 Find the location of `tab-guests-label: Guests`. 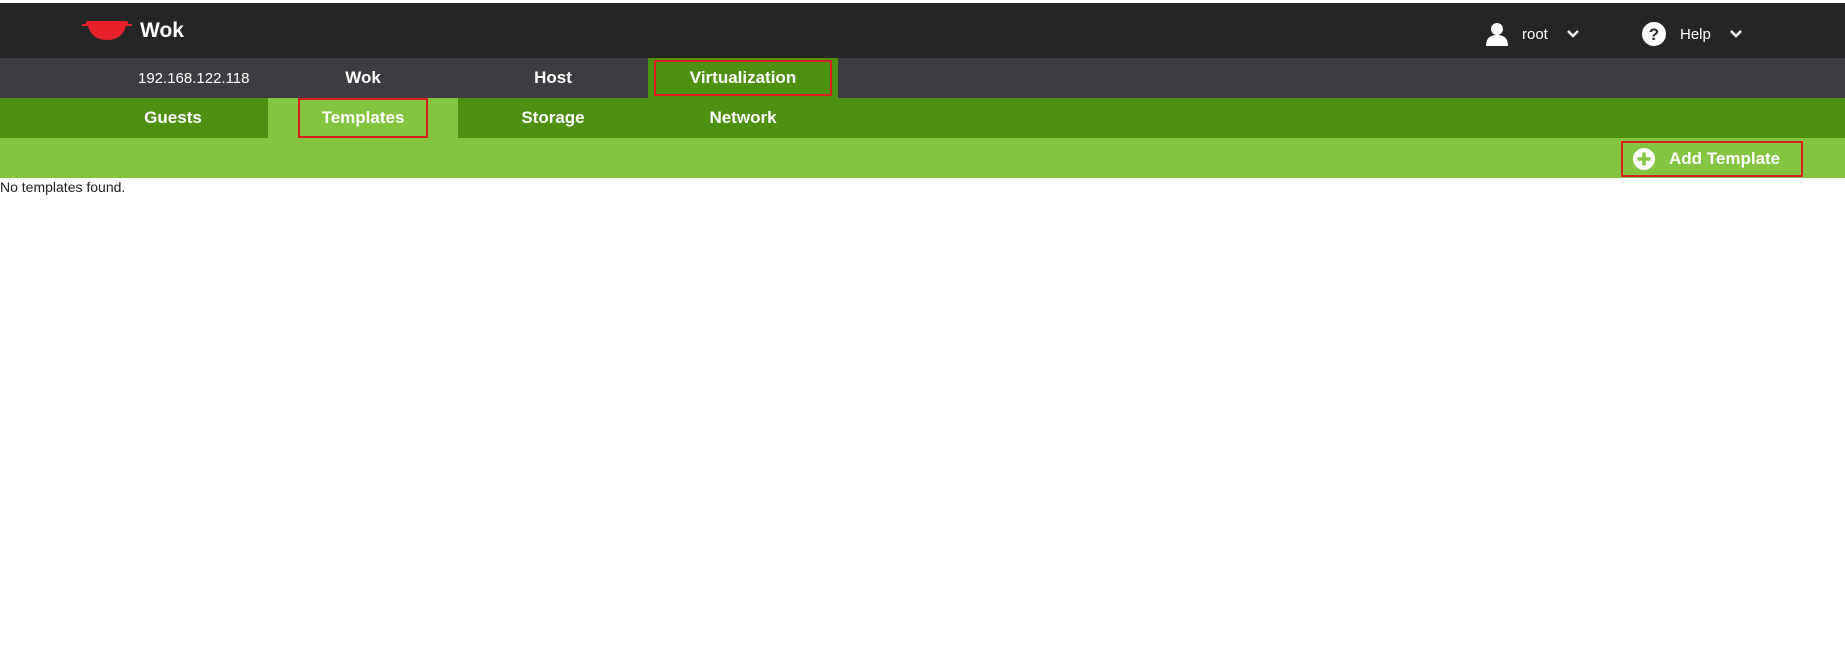

tab-guests-label: Guests is located at coordinates (173, 117).